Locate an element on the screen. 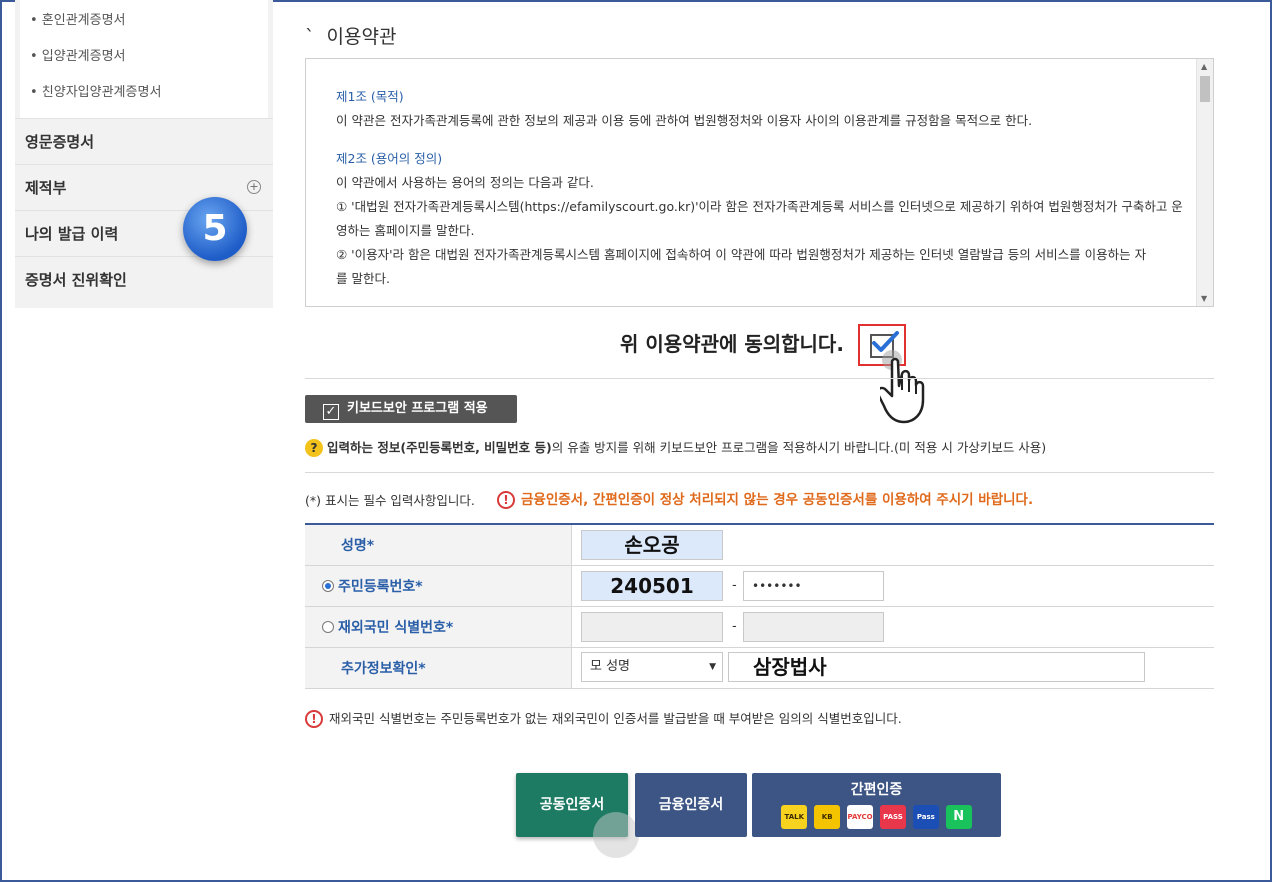 The width and height of the screenshot is (1272, 882). name-label: 성명* is located at coordinates (438, 545).